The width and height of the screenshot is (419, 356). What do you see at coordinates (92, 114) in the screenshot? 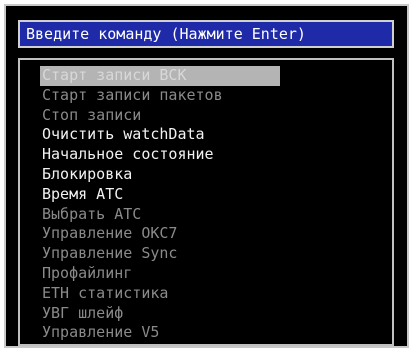
I see `menu-item: Стоп записи` at bounding box center [92, 114].